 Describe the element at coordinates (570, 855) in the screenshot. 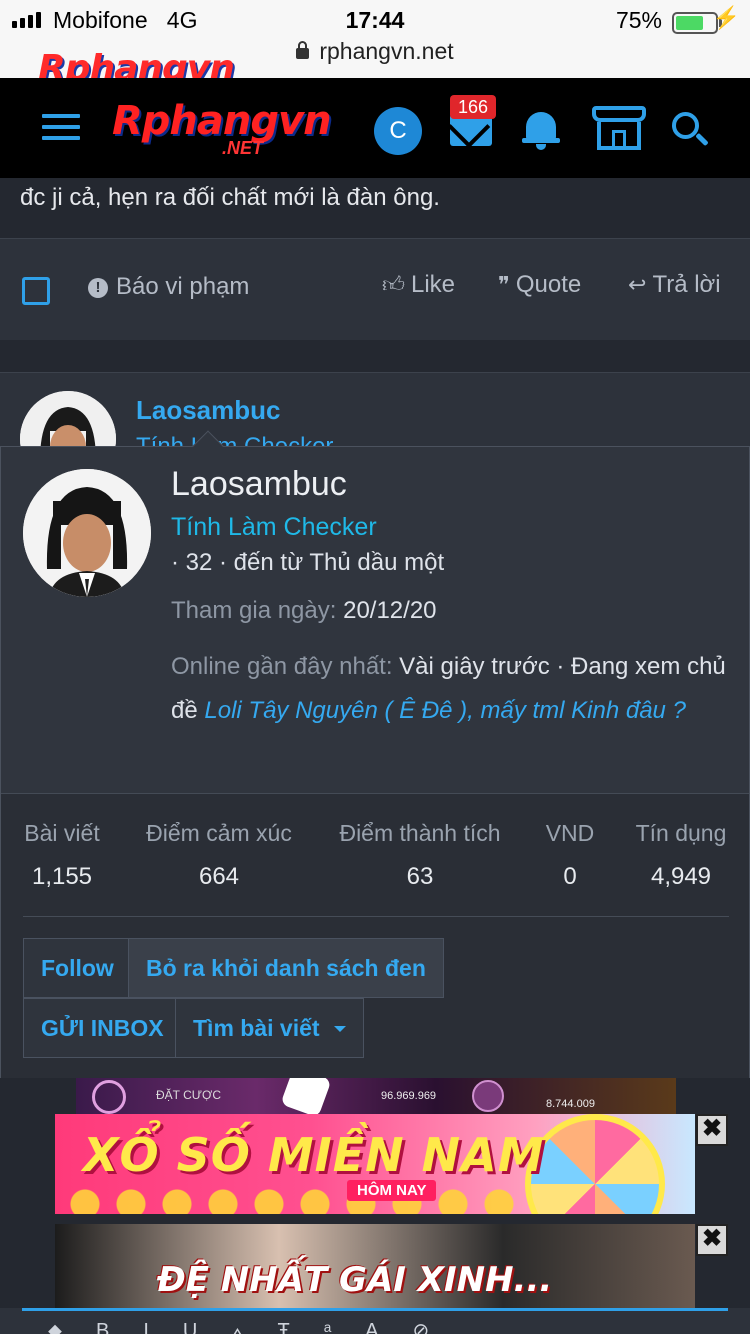

I see `stat-vnd: VND 0` at that location.